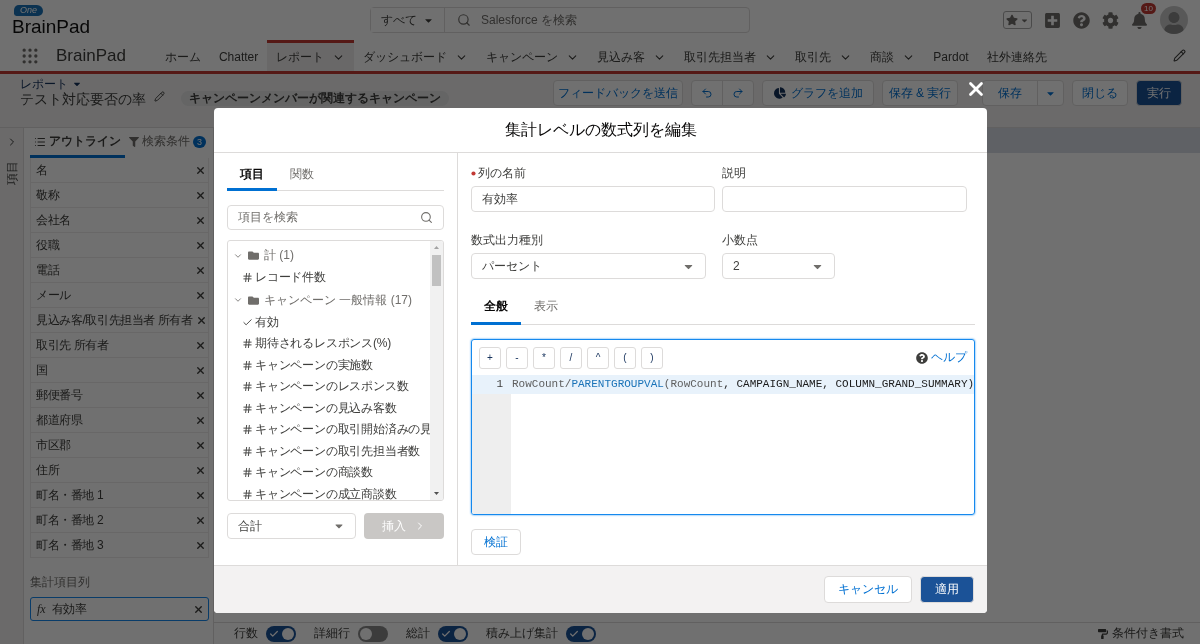  Describe the element at coordinates (893, 55) in the screenshot. I see `nav-tab: 商談` at that location.